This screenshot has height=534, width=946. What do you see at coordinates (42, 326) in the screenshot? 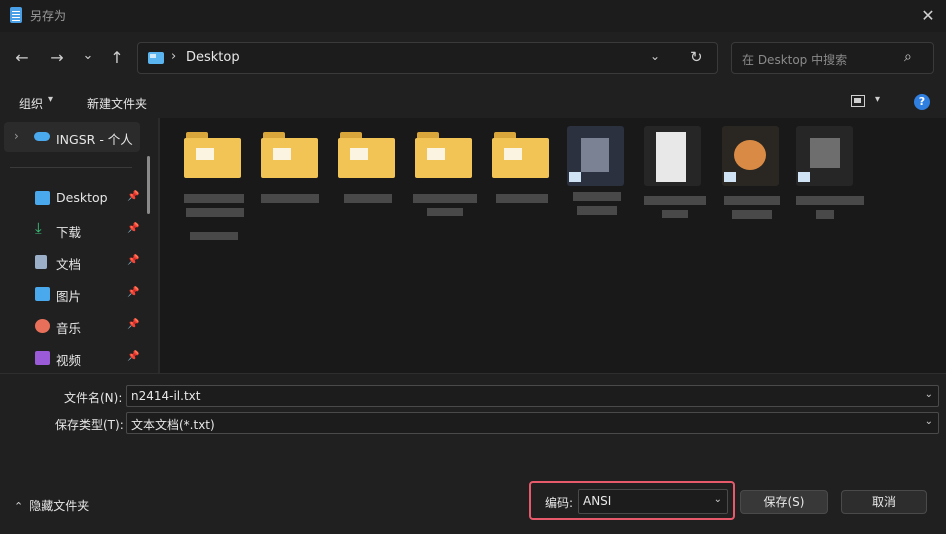
I see `music-icon` at bounding box center [42, 326].